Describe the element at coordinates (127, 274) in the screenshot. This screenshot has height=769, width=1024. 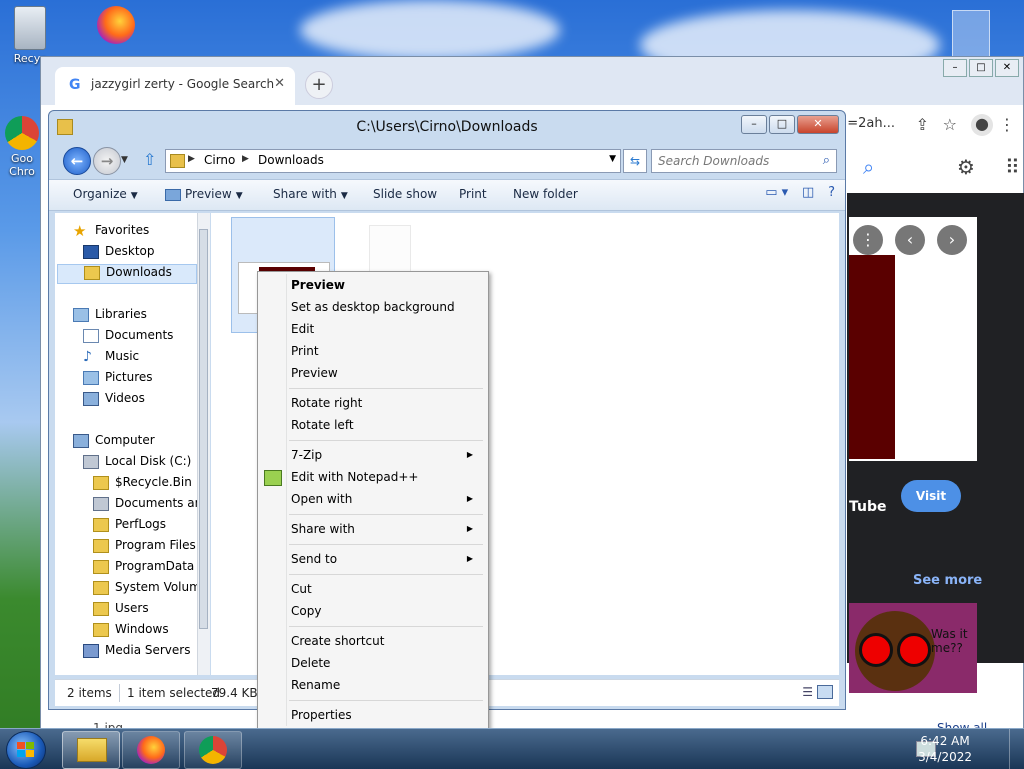
I see `nav-downloads: Downloads` at that location.